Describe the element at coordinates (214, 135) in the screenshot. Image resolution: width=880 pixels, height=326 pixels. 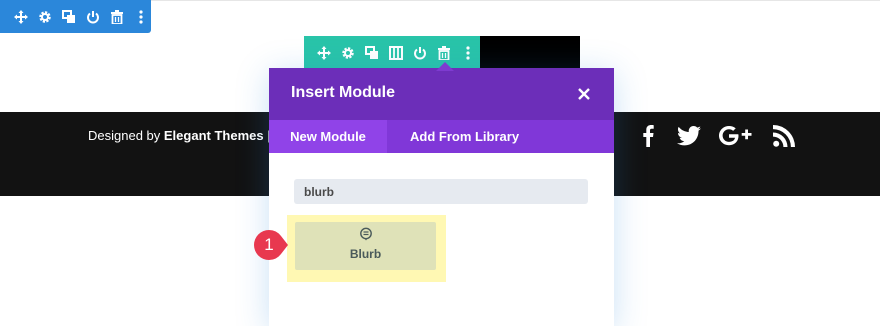
I see `footer-credit-brand: Elegant Themes` at that location.